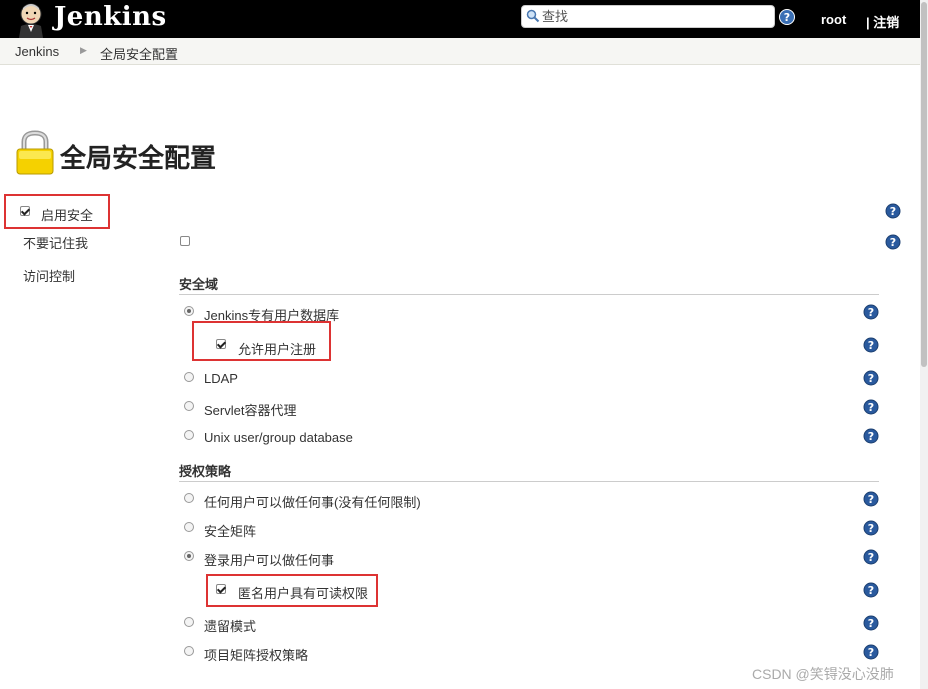 Image resolution: width=928 pixels, height=689 pixels. Describe the element at coordinates (139, 53) in the screenshot. I see `breadcrumb-item-global-security: 全局安全配置` at that location.